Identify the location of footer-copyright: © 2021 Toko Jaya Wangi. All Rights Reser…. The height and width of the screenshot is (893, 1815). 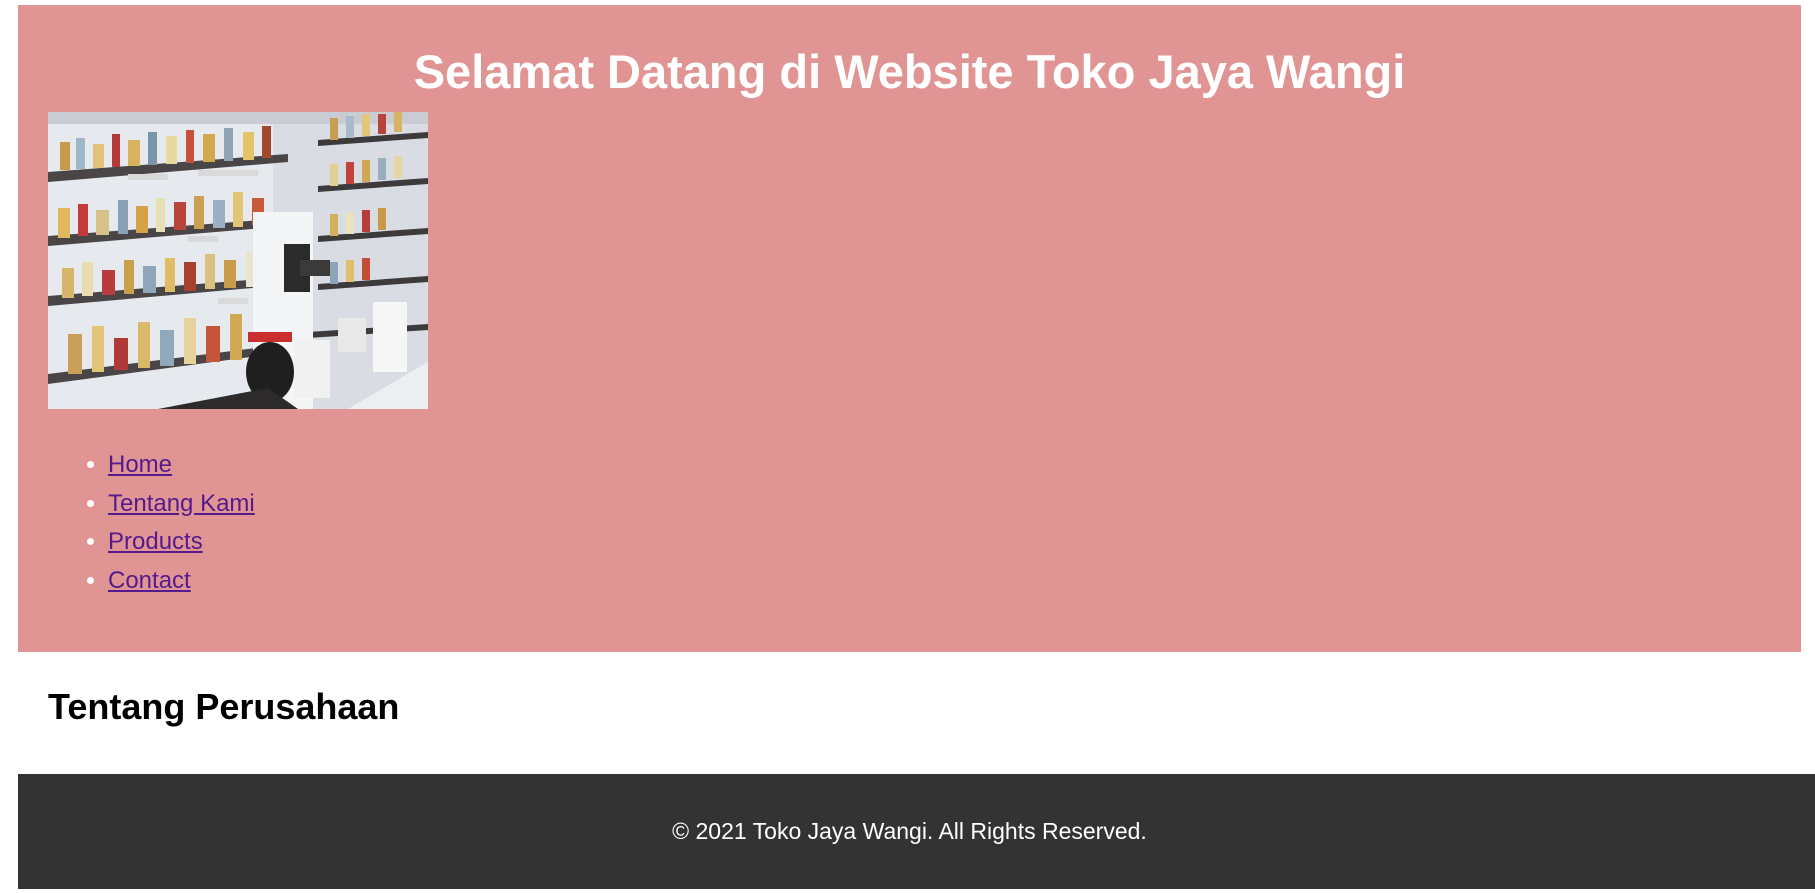
(909, 831).